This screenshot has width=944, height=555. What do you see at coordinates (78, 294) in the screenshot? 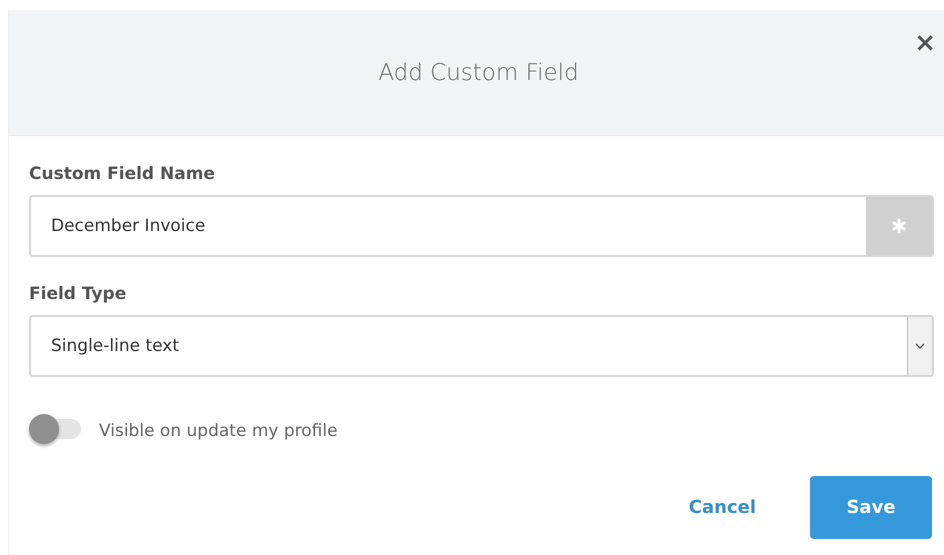
I see `field-label: Field Type` at bounding box center [78, 294].